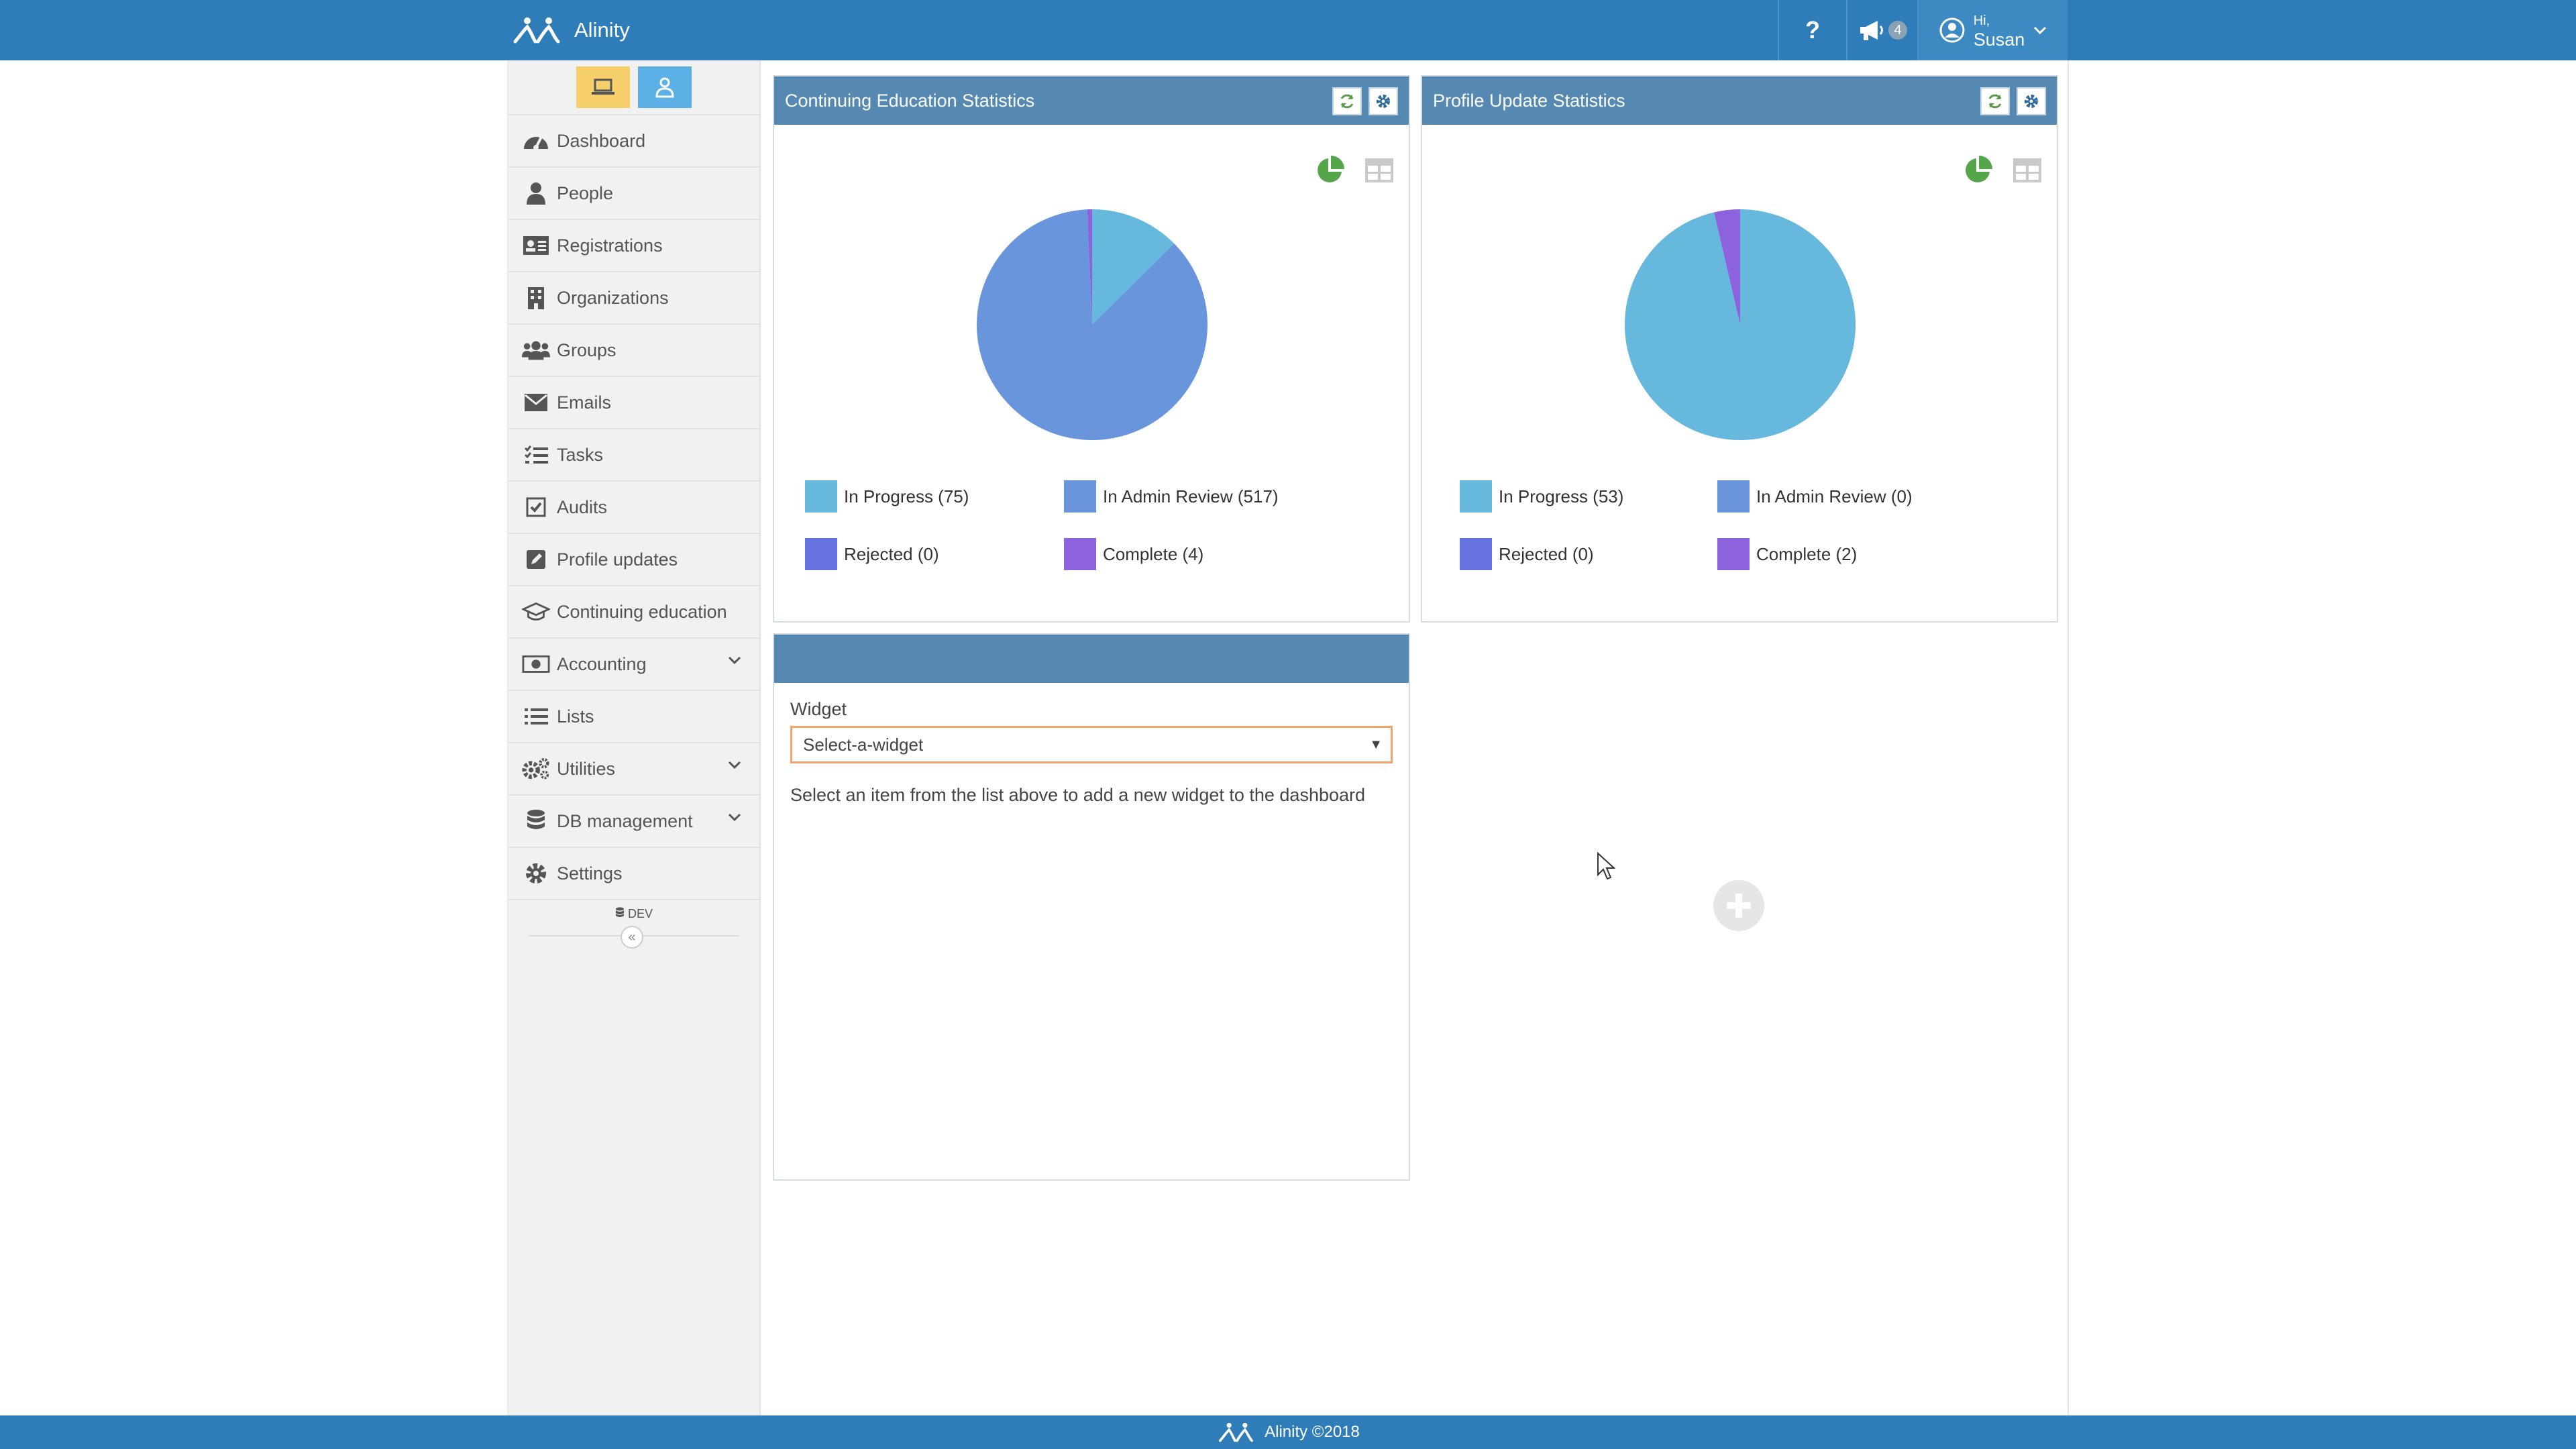 This screenshot has height=1449, width=2576. Describe the element at coordinates (640, 913) in the screenshot. I see `environment-label: DEV` at that location.